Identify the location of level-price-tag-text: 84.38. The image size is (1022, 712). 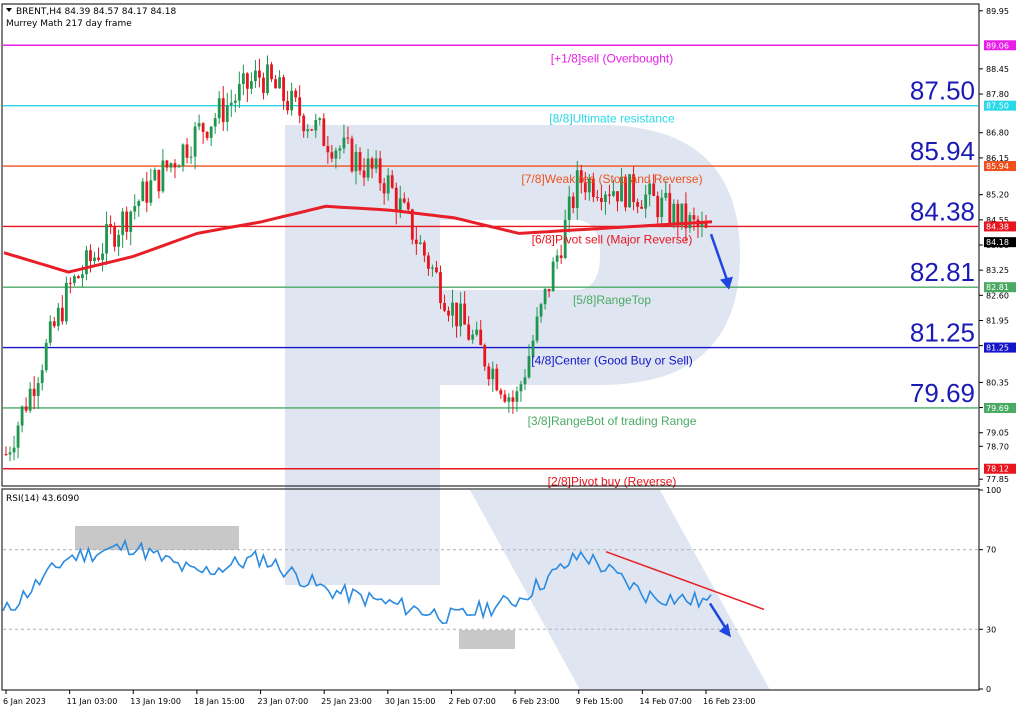
(997, 226).